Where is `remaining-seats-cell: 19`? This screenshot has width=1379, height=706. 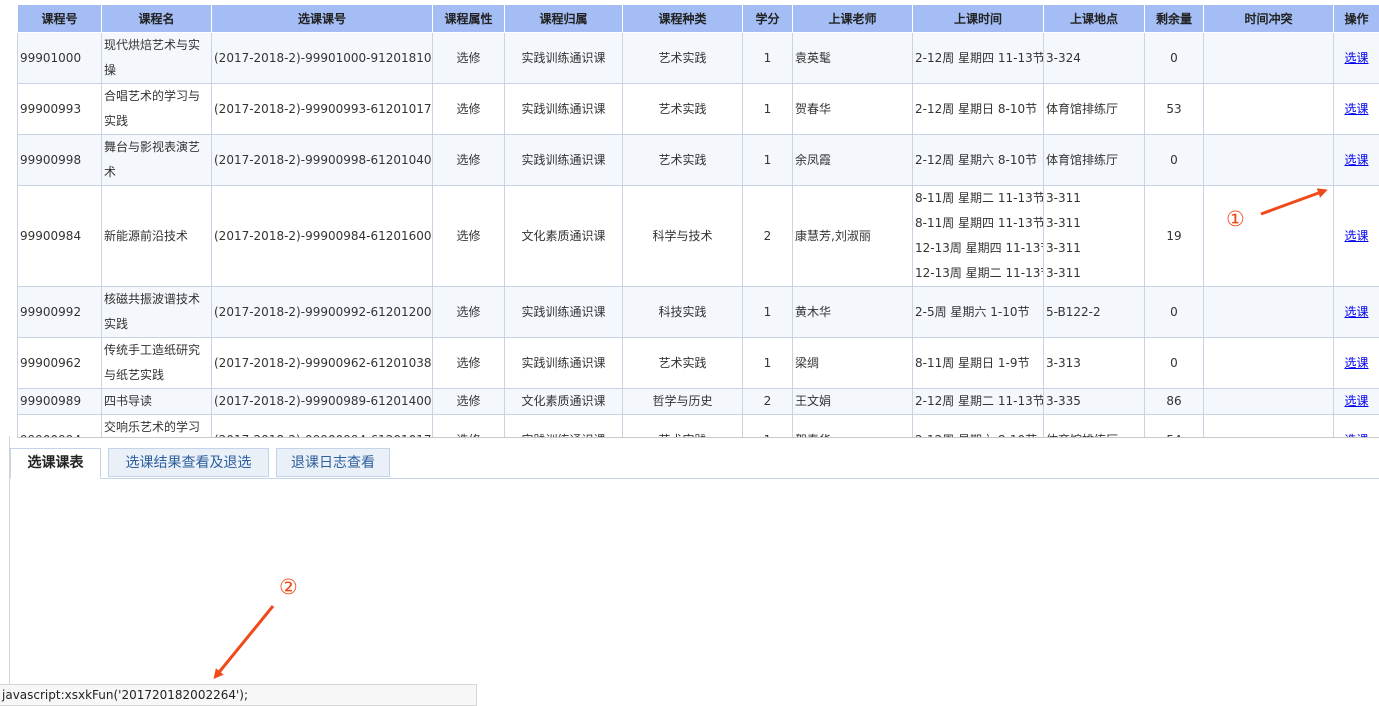 remaining-seats-cell: 19 is located at coordinates (1174, 236).